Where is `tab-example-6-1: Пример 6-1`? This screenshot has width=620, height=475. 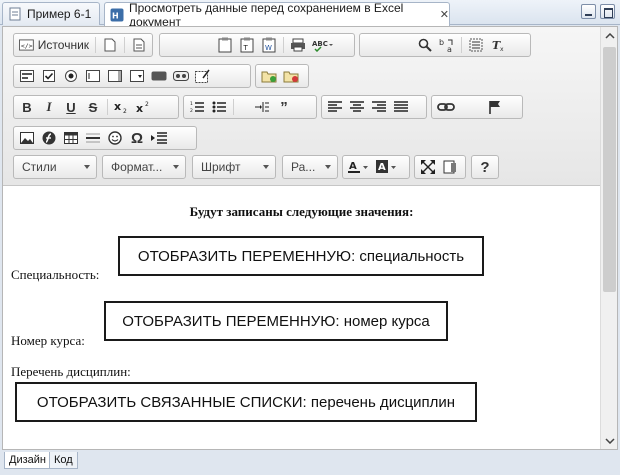
tab-example-6-1: Пример 6-1 is located at coordinates (51, 13).